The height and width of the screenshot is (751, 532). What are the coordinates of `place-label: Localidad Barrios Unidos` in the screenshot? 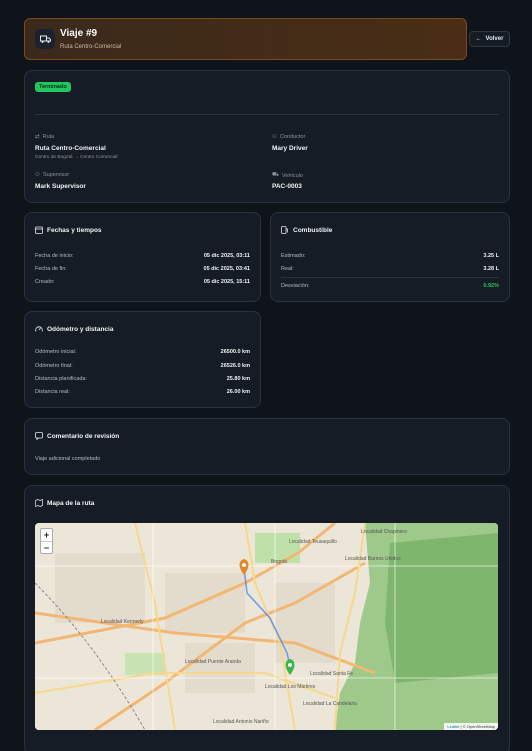 It's located at (373, 559).